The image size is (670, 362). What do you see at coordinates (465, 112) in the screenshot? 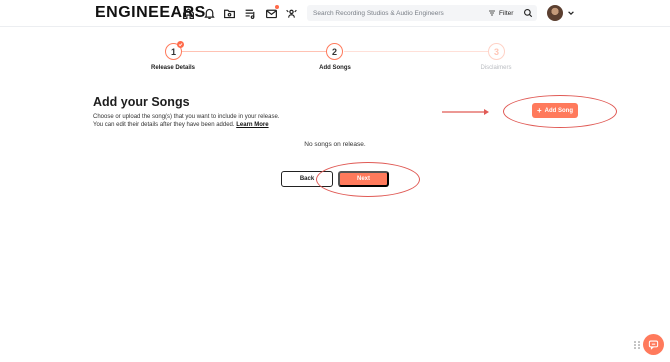
I see `annotation-arrow` at bounding box center [465, 112].